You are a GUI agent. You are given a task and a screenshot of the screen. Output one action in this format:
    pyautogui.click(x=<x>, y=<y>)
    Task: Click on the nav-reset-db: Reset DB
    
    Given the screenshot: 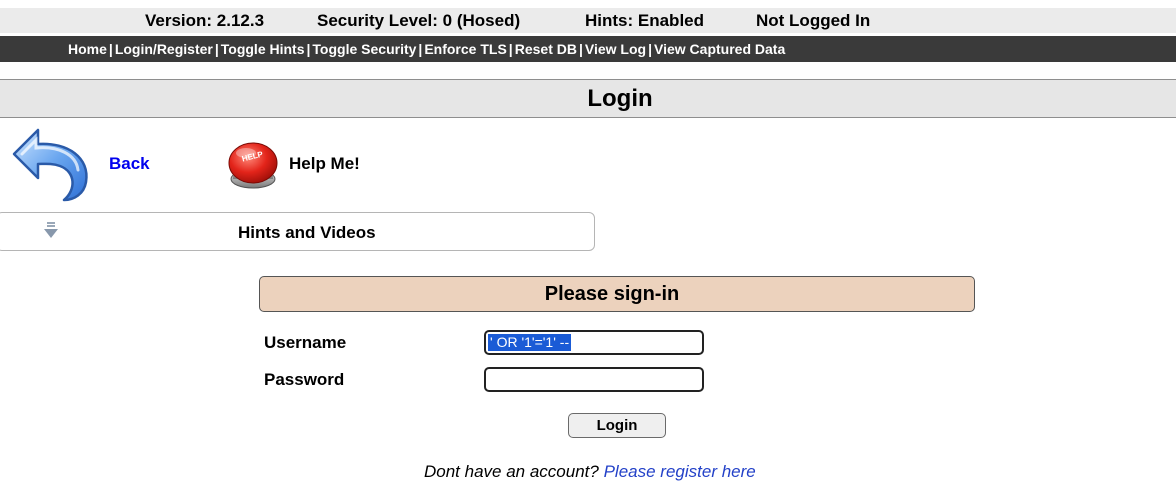 What is the action you would take?
    pyautogui.click(x=546, y=49)
    